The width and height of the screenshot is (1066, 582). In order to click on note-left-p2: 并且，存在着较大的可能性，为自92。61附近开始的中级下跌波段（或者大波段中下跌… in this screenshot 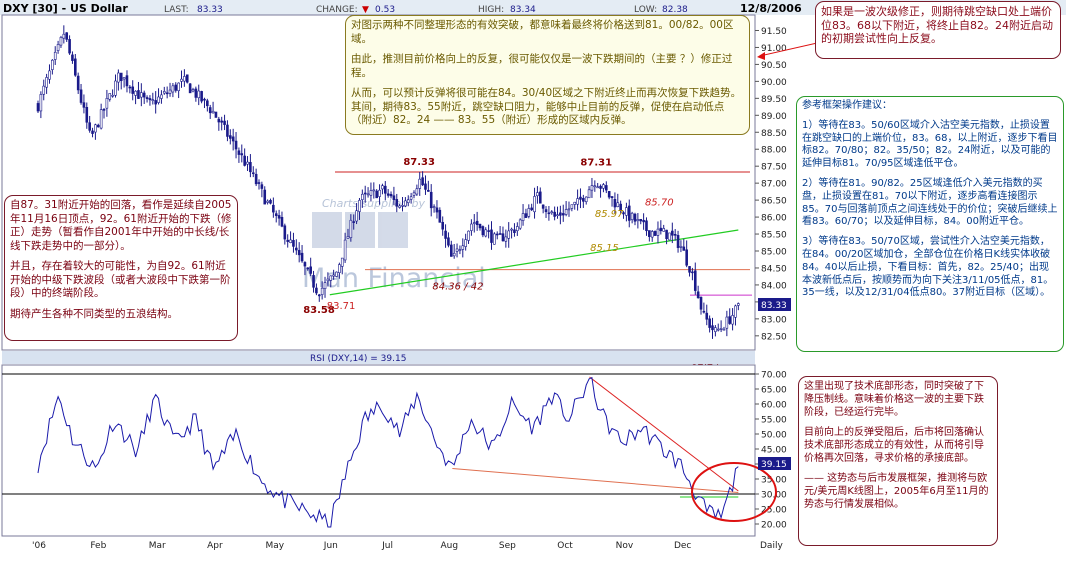, I will do `click(120, 279)`.